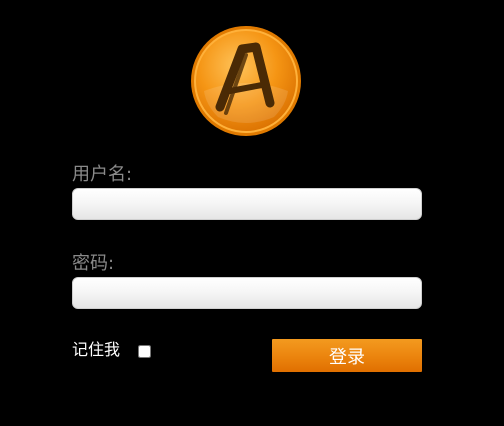  What do you see at coordinates (96, 349) in the screenshot?
I see `remember-me-label: 记住我` at bounding box center [96, 349].